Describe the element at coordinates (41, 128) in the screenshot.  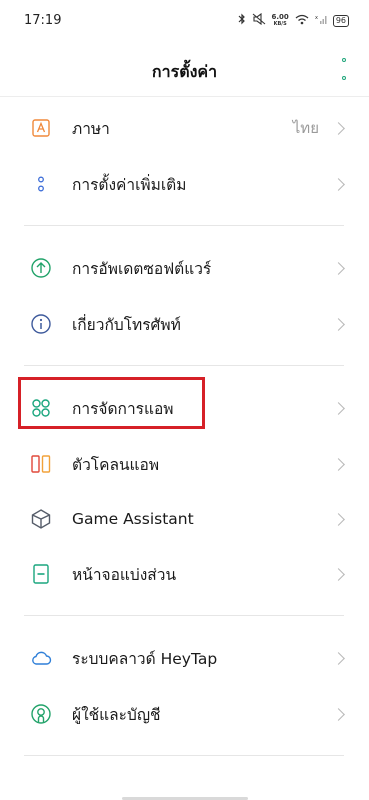
I see `language-icon` at that location.